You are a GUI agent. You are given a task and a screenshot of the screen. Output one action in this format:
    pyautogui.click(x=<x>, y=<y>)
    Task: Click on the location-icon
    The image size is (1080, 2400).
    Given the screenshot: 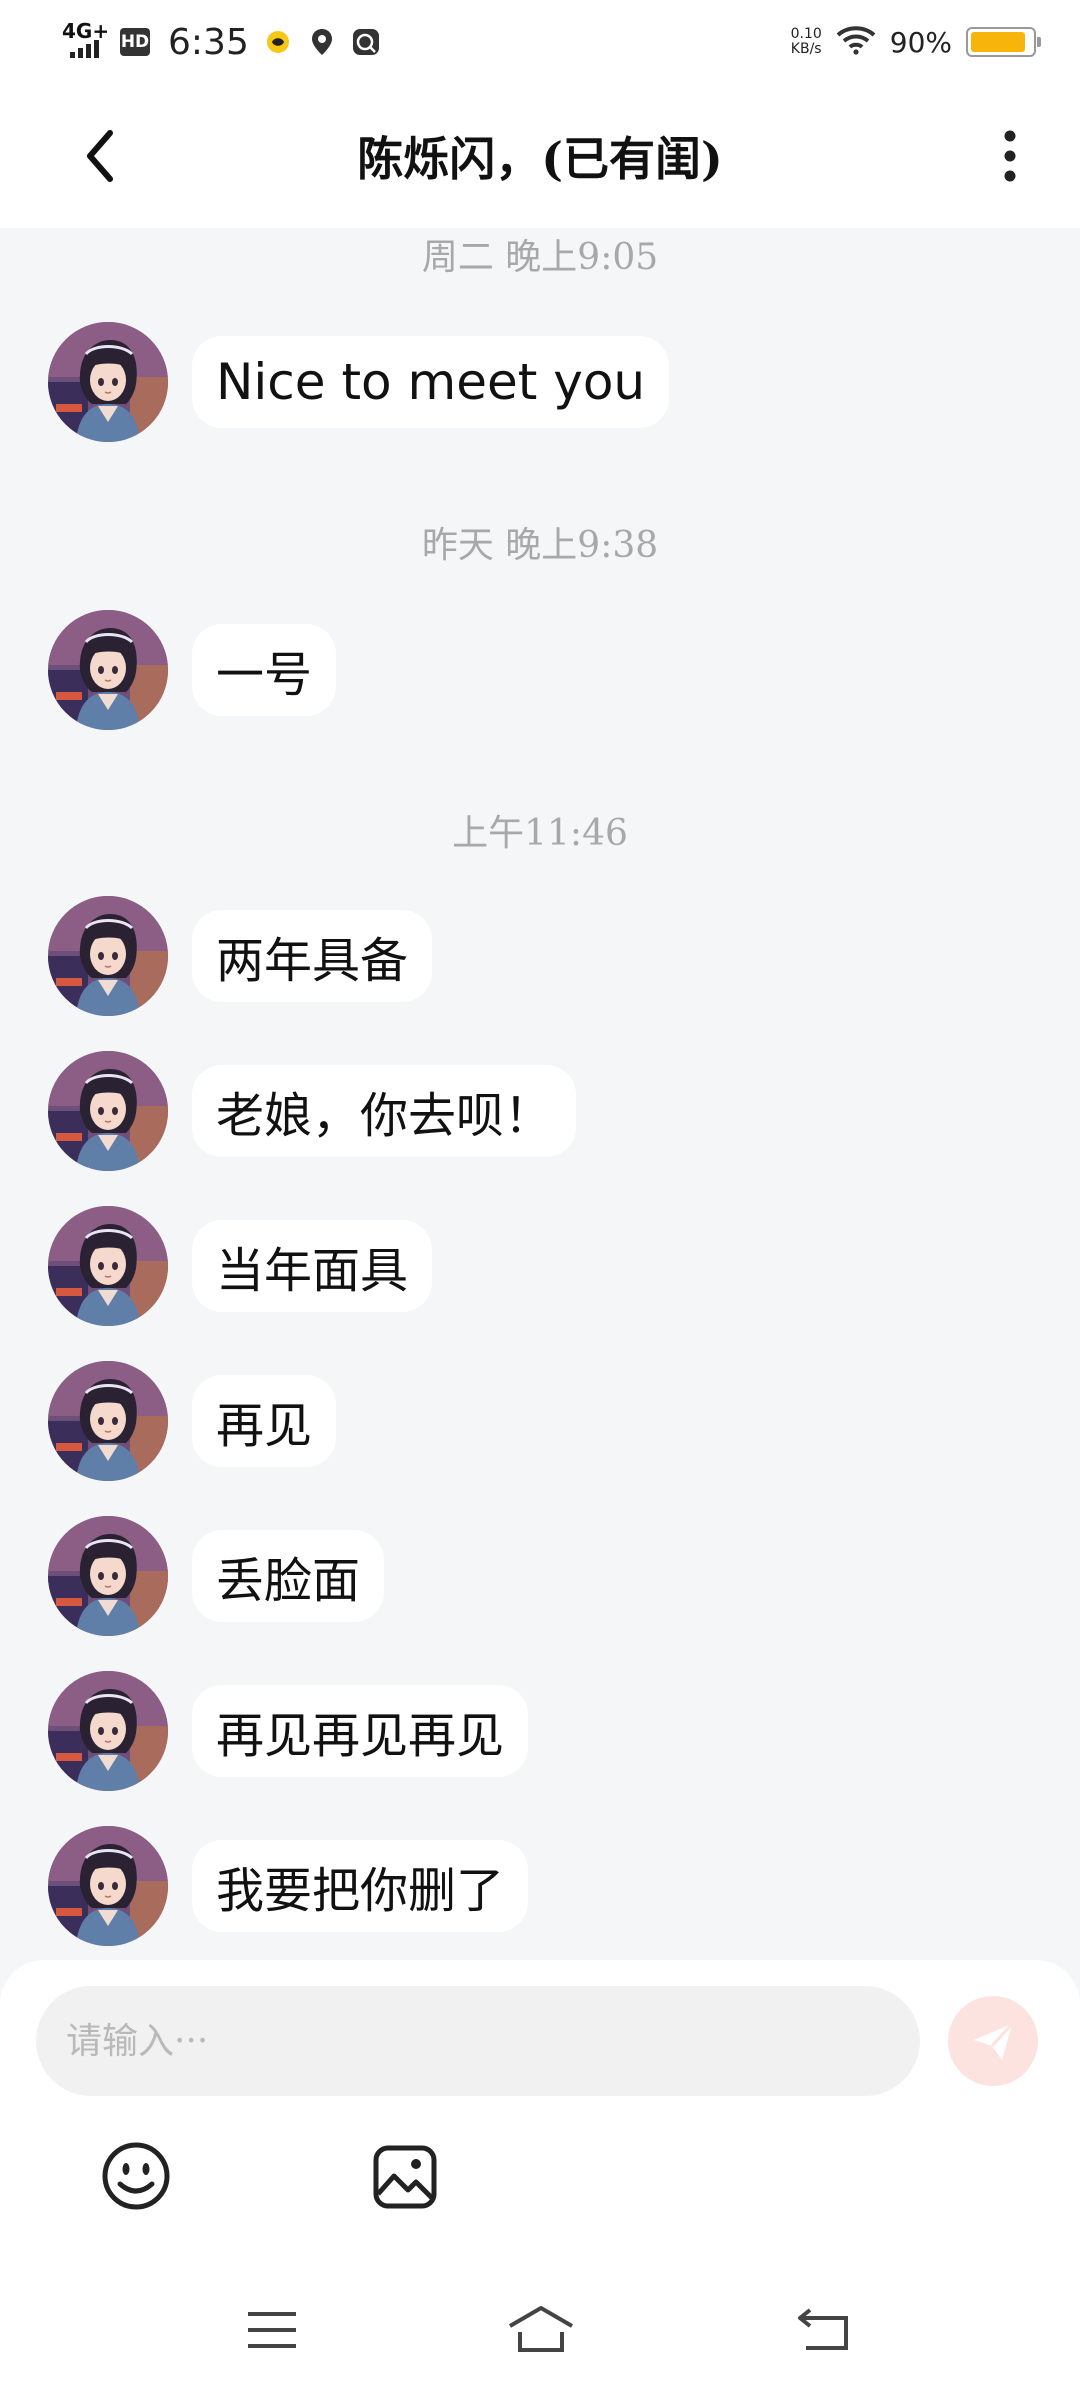 What is the action you would take?
    pyautogui.click(x=322, y=42)
    